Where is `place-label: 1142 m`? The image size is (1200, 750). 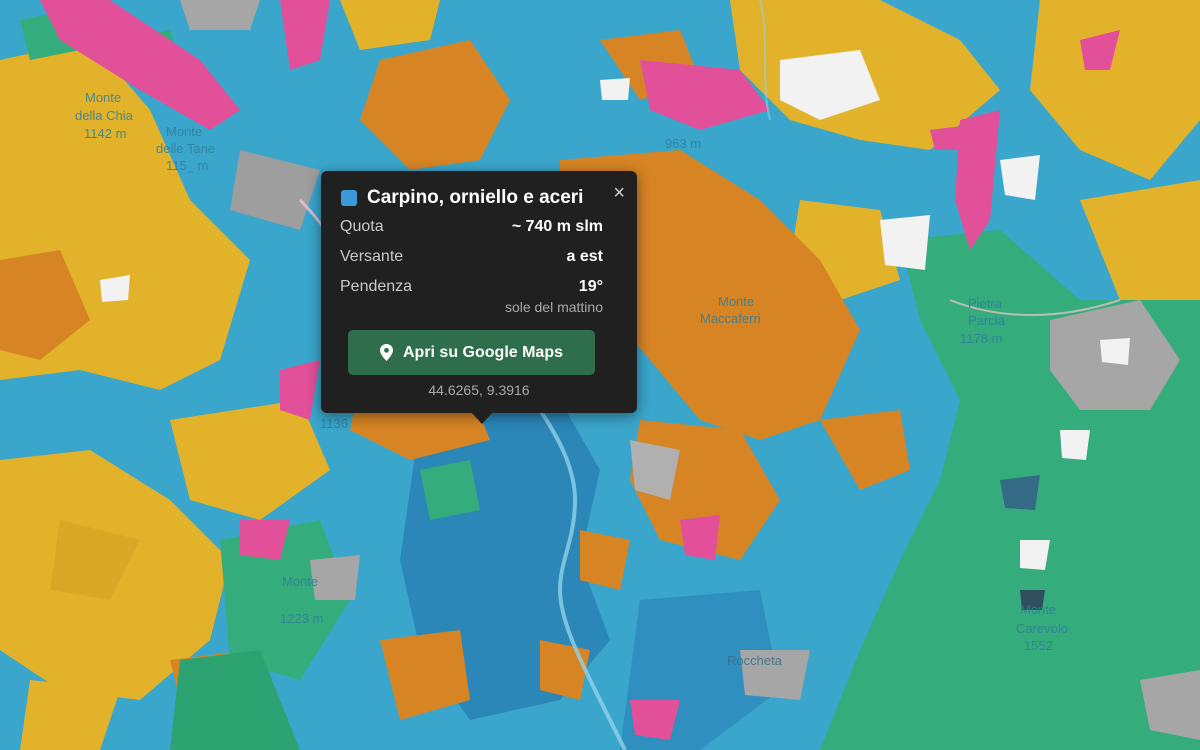
place-label: 1142 m is located at coordinates (105, 133).